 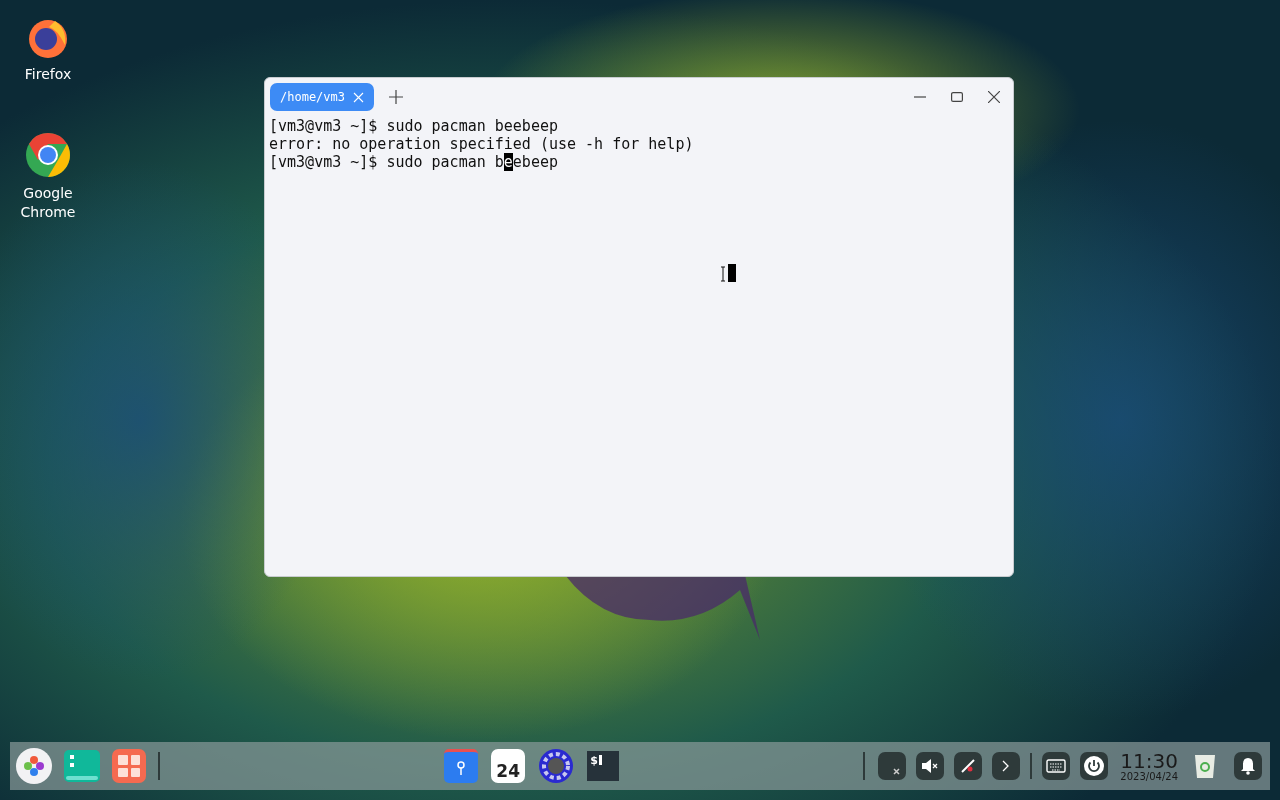 What do you see at coordinates (1248, 766) in the screenshot?
I see `notification-bell-icon` at bounding box center [1248, 766].